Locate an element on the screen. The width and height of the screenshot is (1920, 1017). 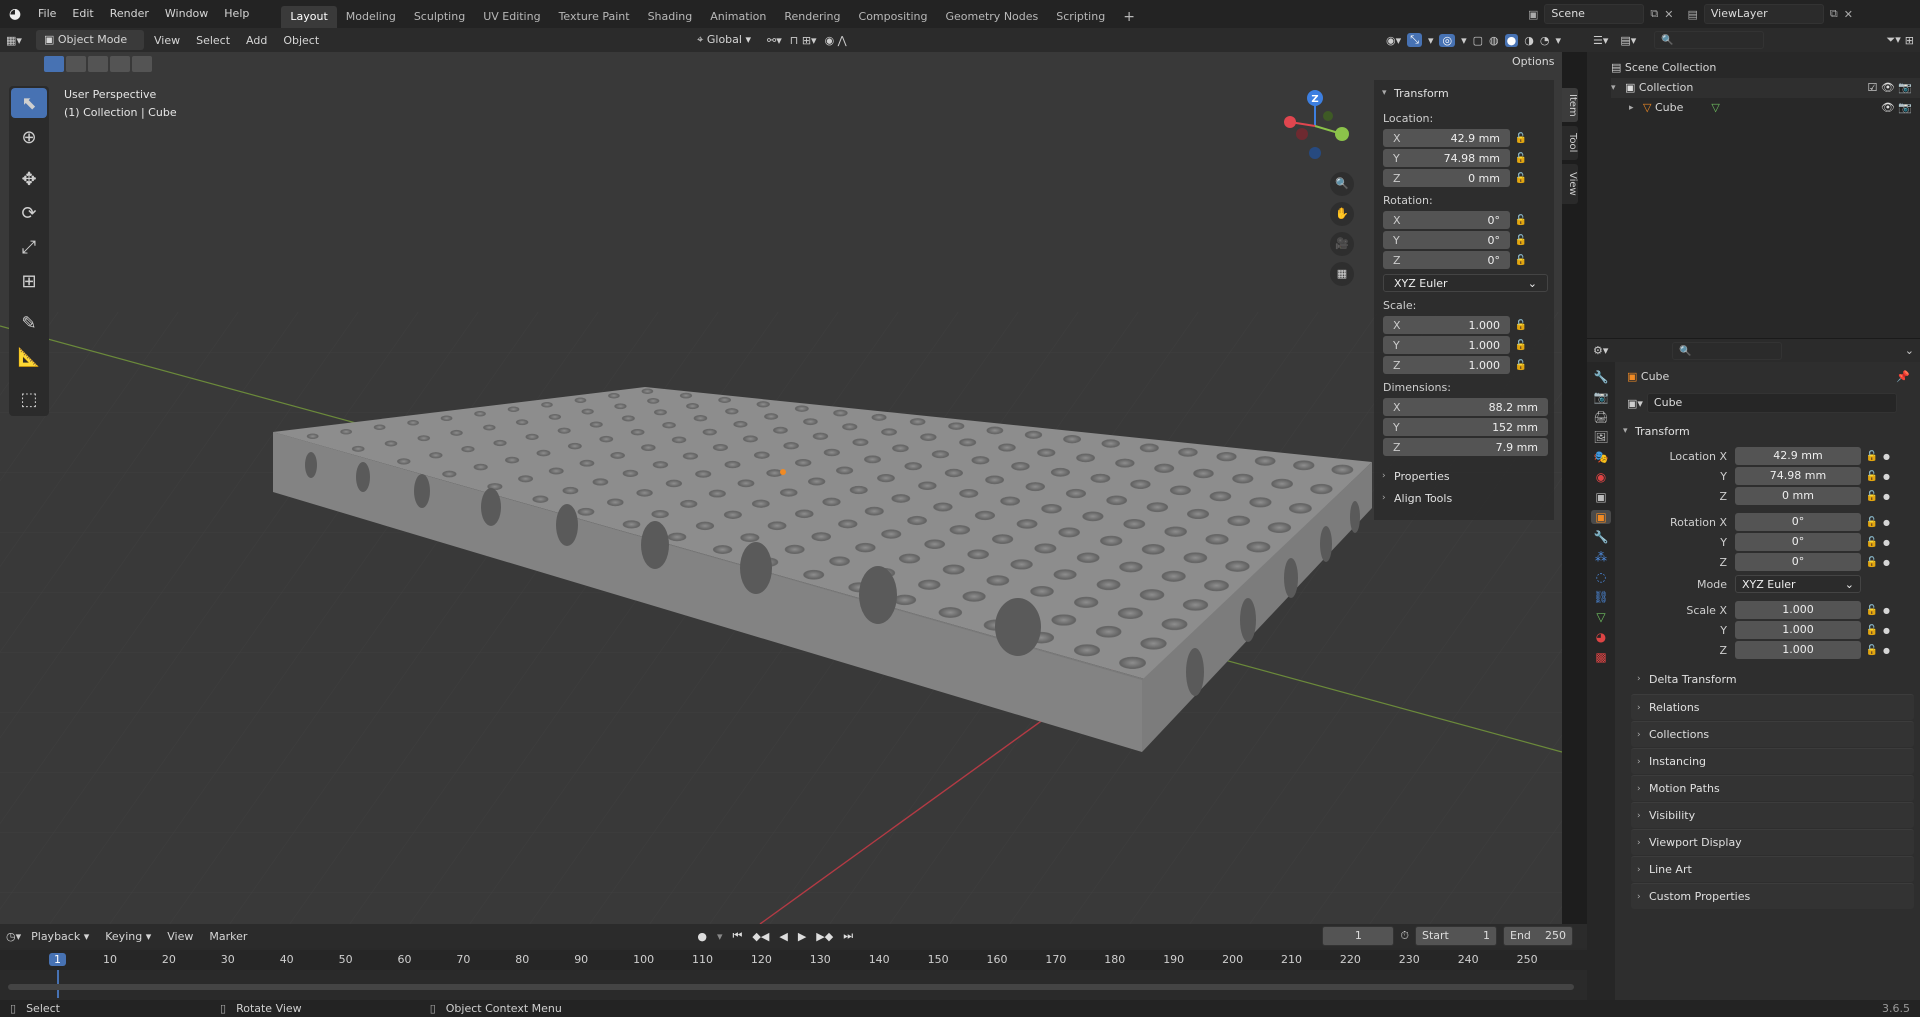
cursor-tool-icon: ⊕ is located at coordinates (29, 137).